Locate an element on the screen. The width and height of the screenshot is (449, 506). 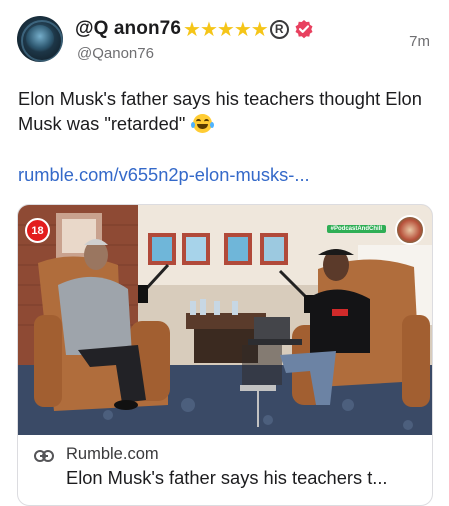
link-icon is located at coordinates (44, 456).